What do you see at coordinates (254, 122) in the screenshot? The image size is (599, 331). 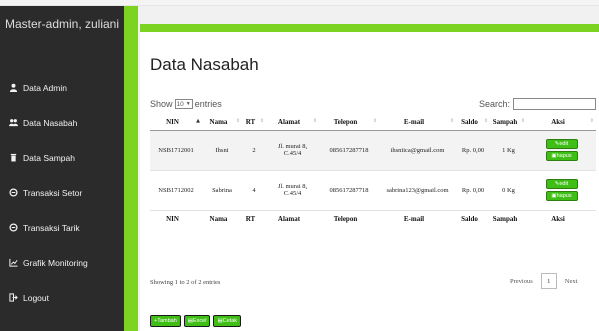 I see `column-header-rt: RT ⇕` at bounding box center [254, 122].